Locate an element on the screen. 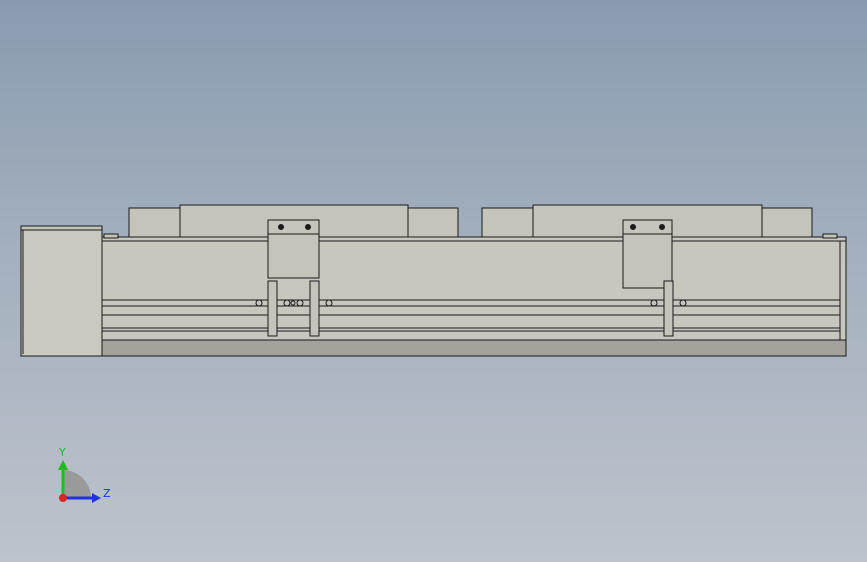 The height and width of the screenshot is (562, 867). triad-plane is located at coordinates (77, 484).